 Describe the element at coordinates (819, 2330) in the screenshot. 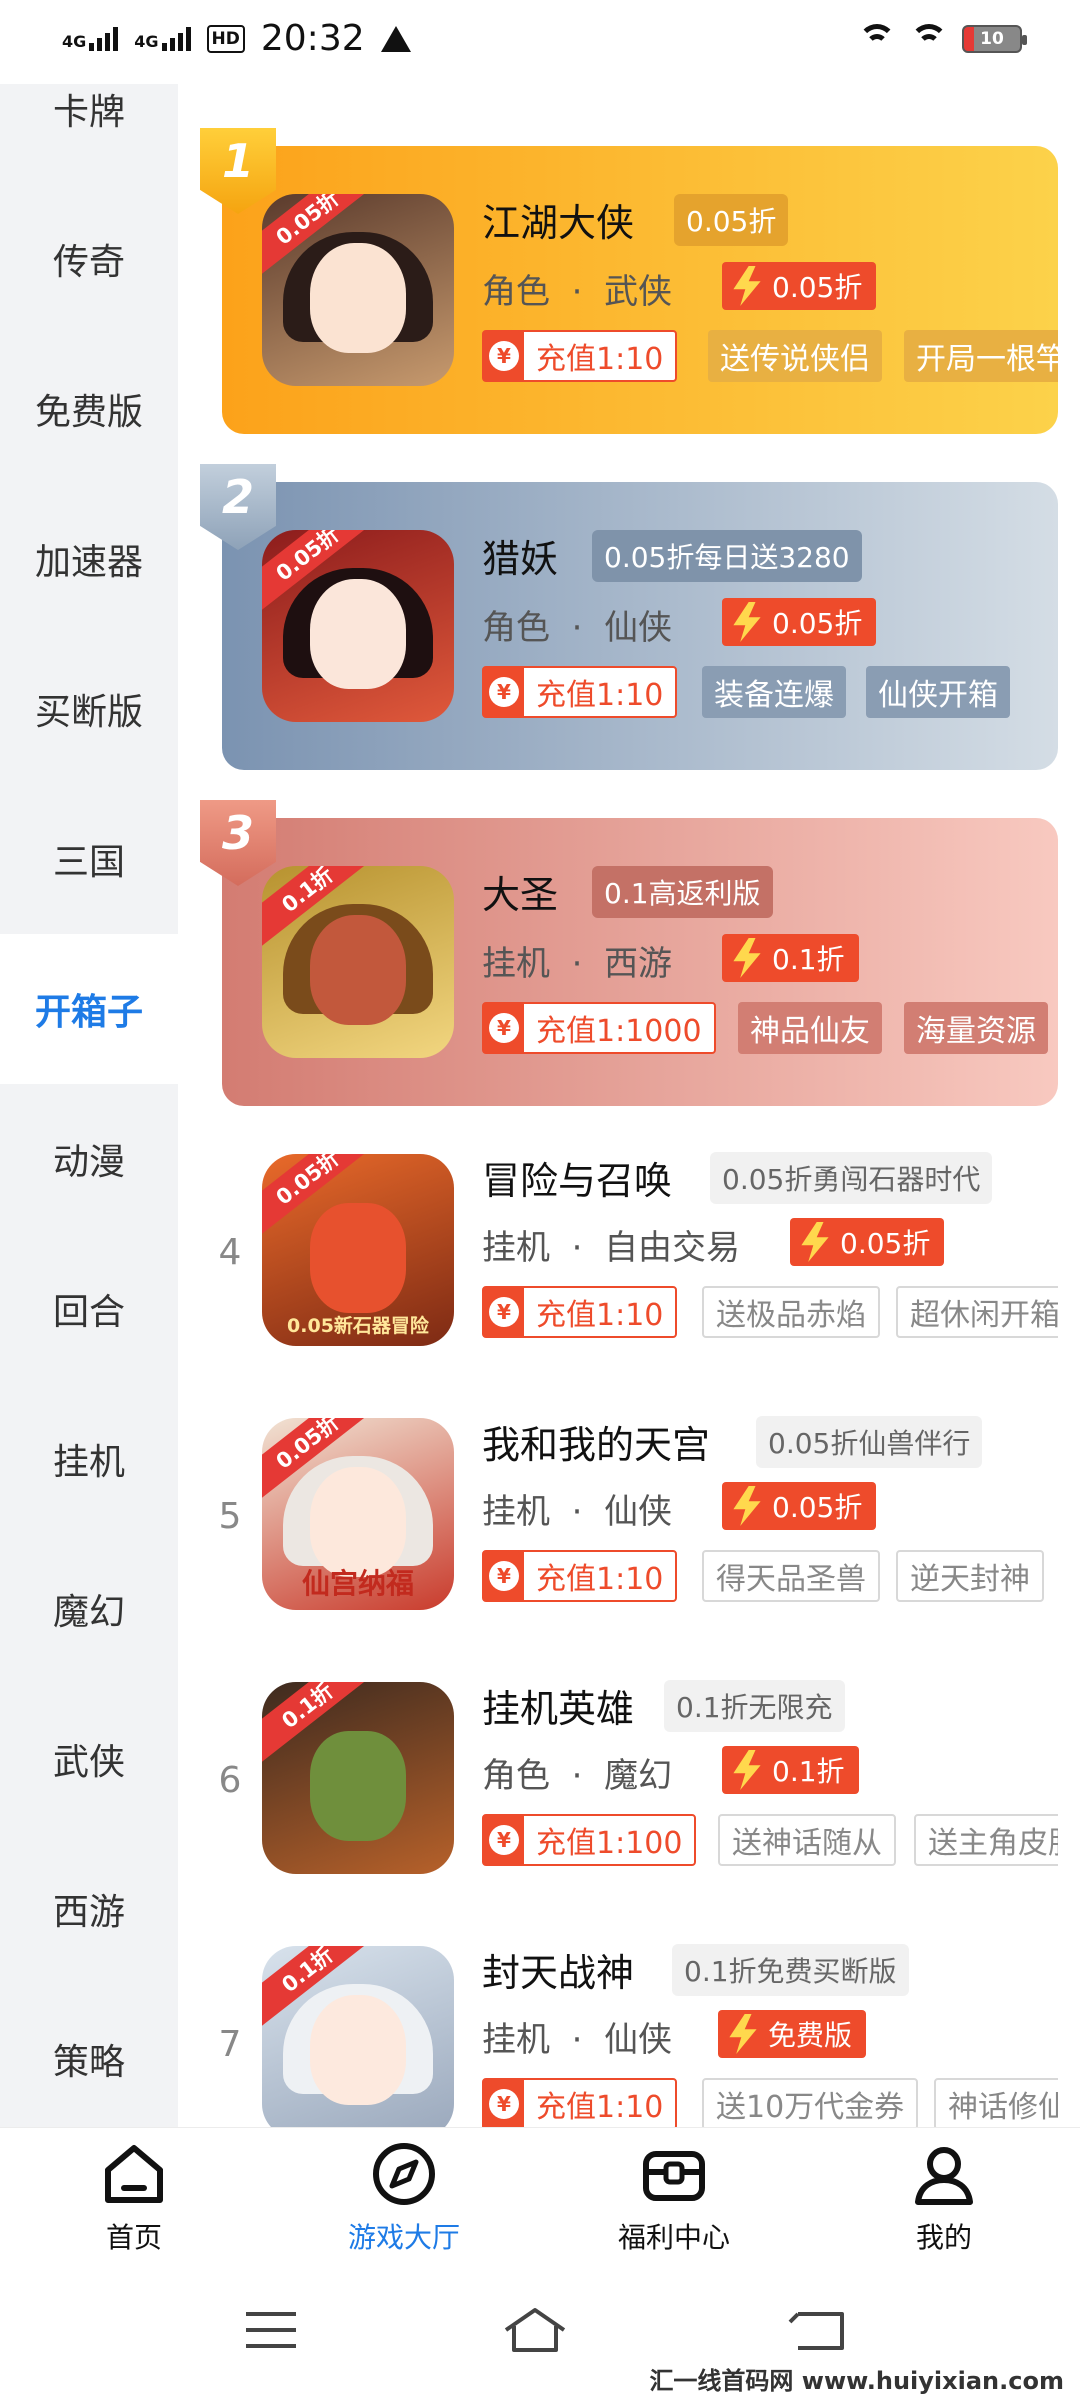

I see `back-icon` at that location.